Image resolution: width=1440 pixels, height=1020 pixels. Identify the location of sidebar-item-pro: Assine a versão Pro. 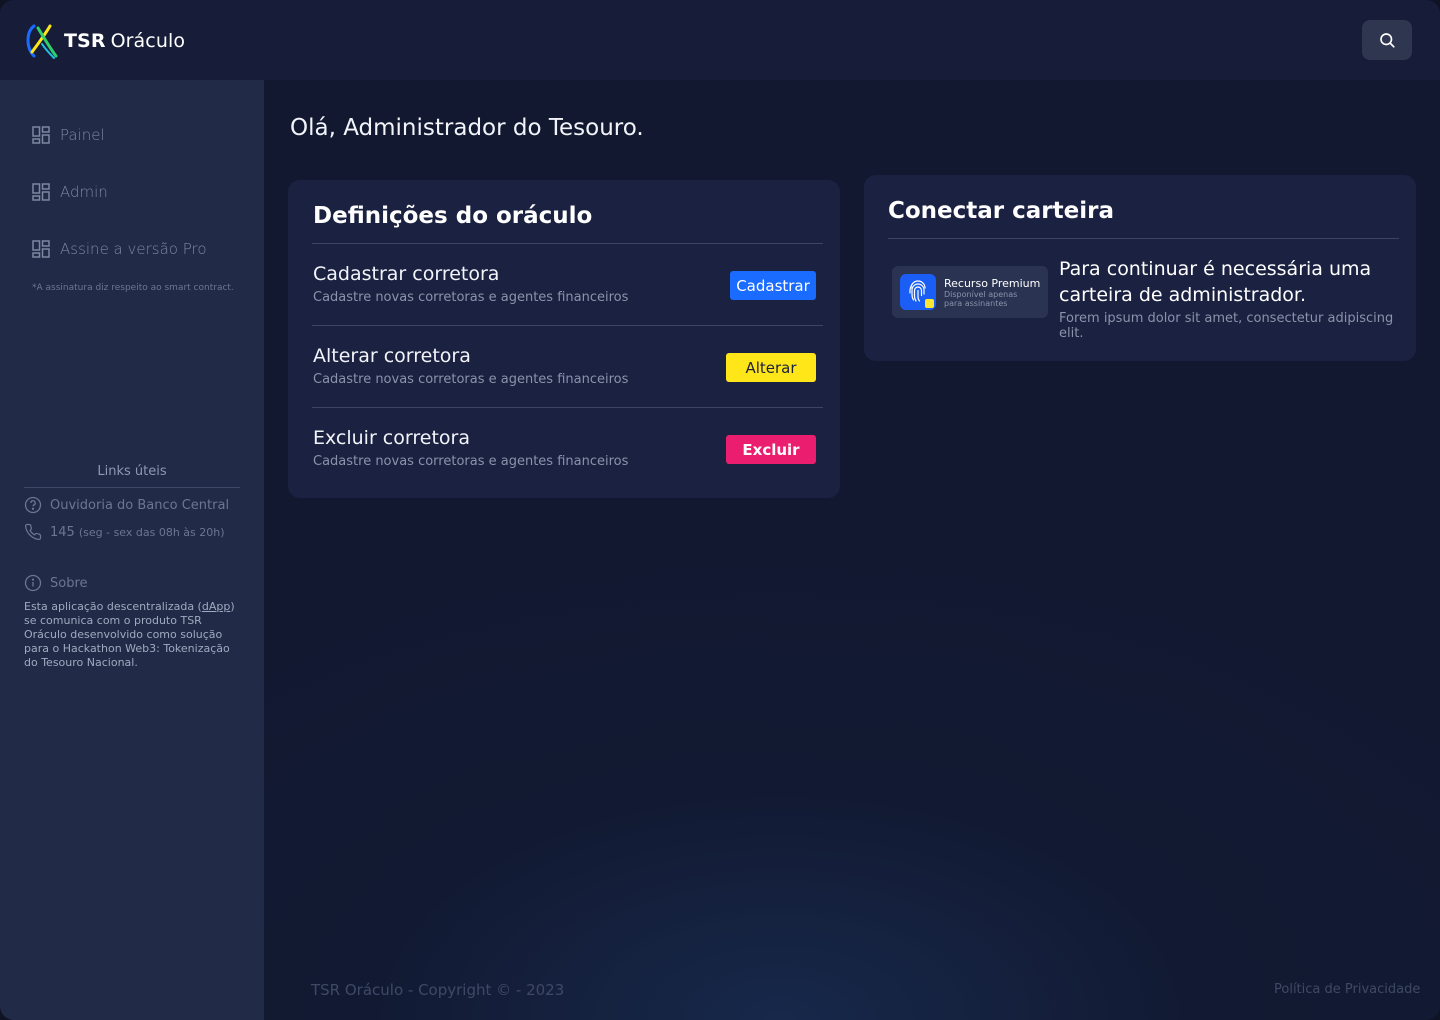
(119, 249).